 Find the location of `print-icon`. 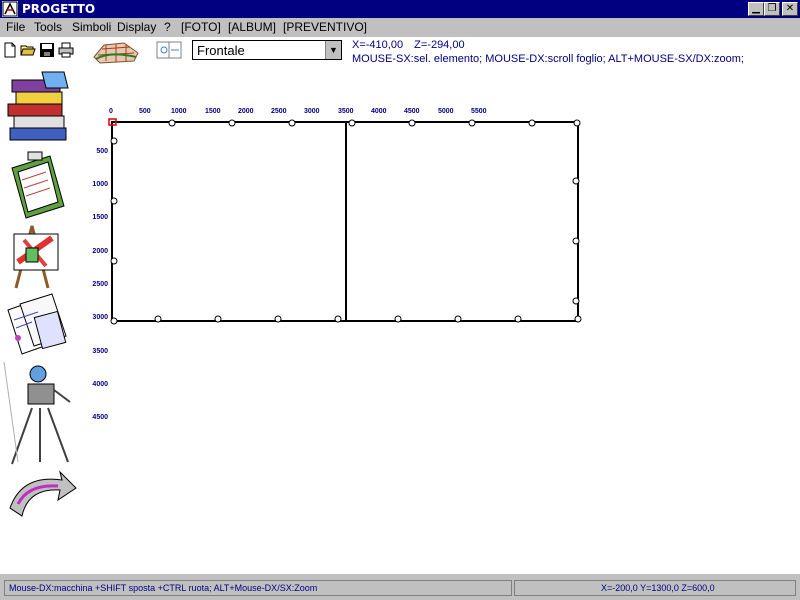

print-icon is located at coordinates (66, 50).